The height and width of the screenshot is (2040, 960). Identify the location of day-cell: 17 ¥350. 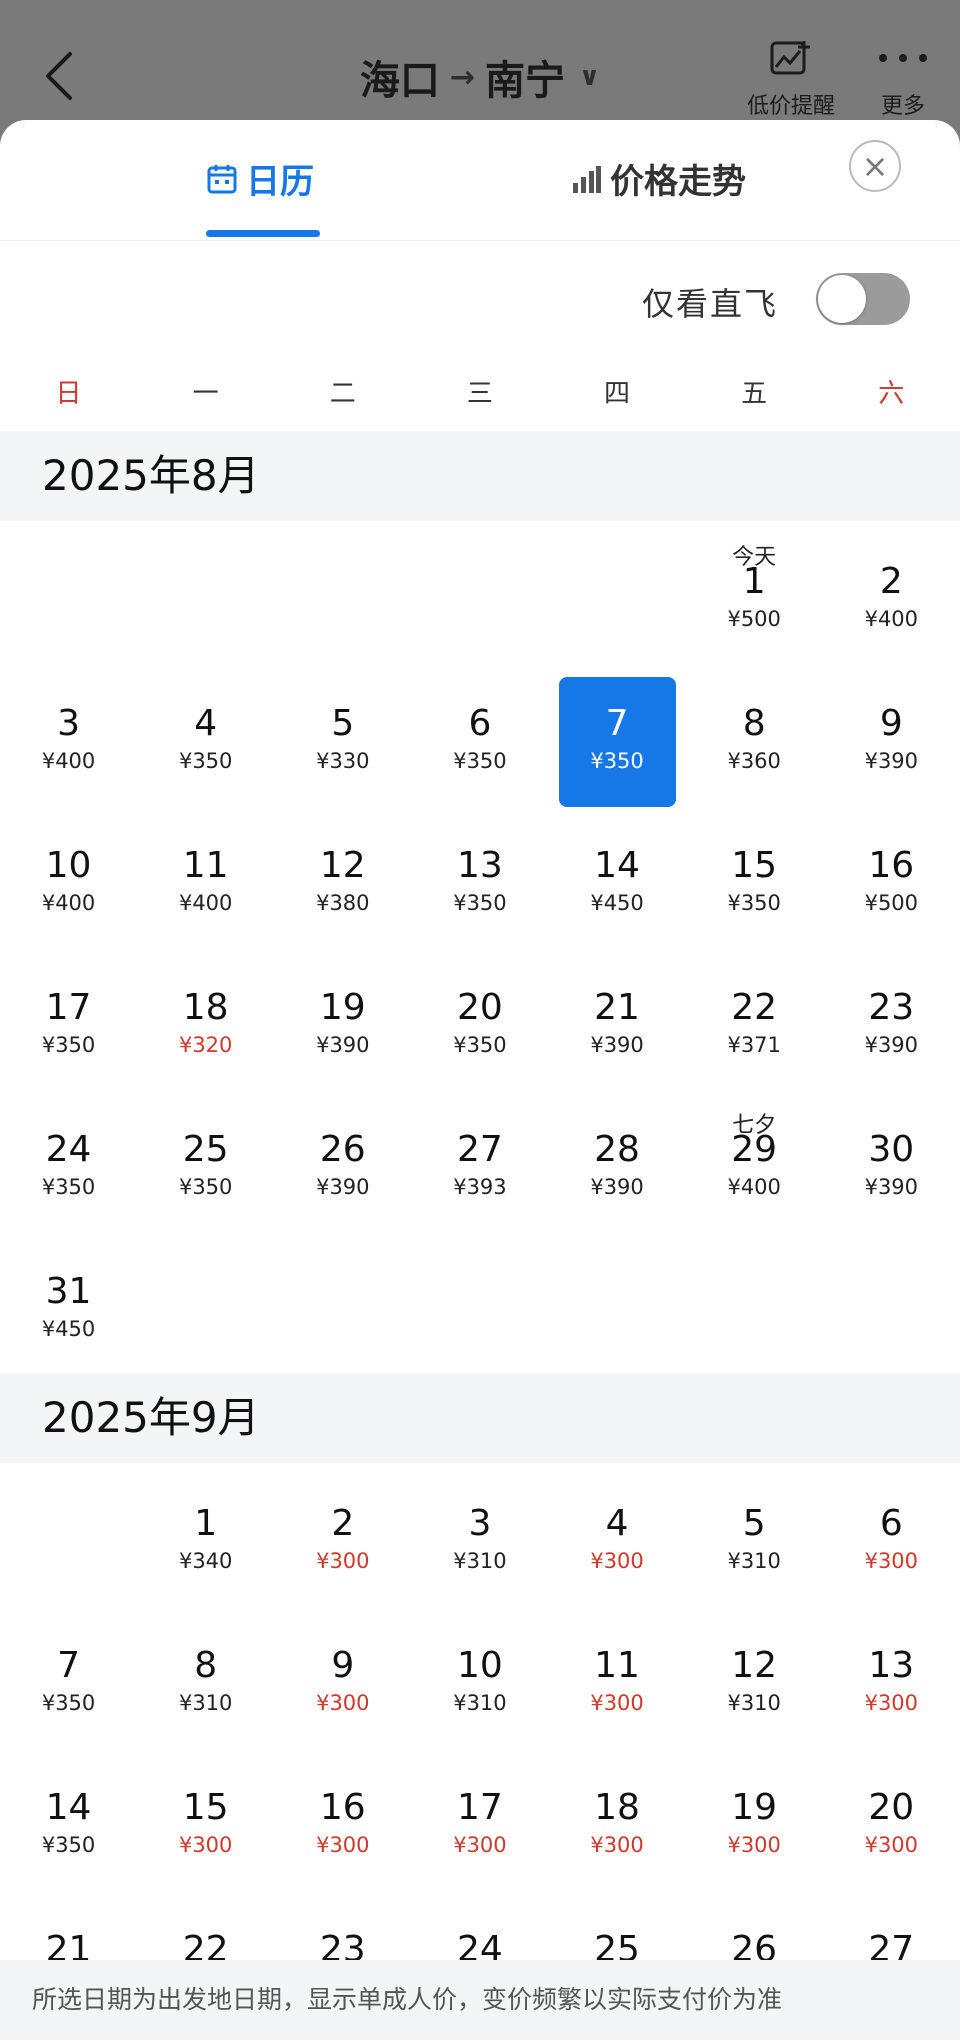
(68, 1018).